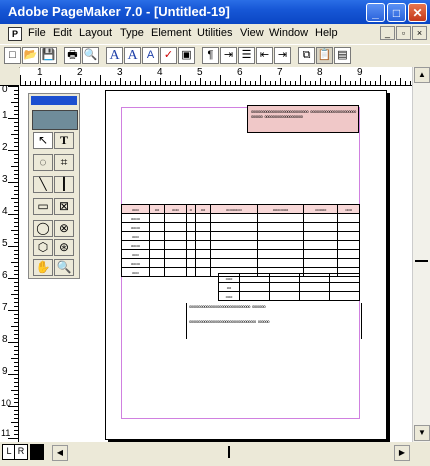  I want to click on footer-line-1: oooooooooooooooooooooooooooooooo ooooooo, so click(227, 306).